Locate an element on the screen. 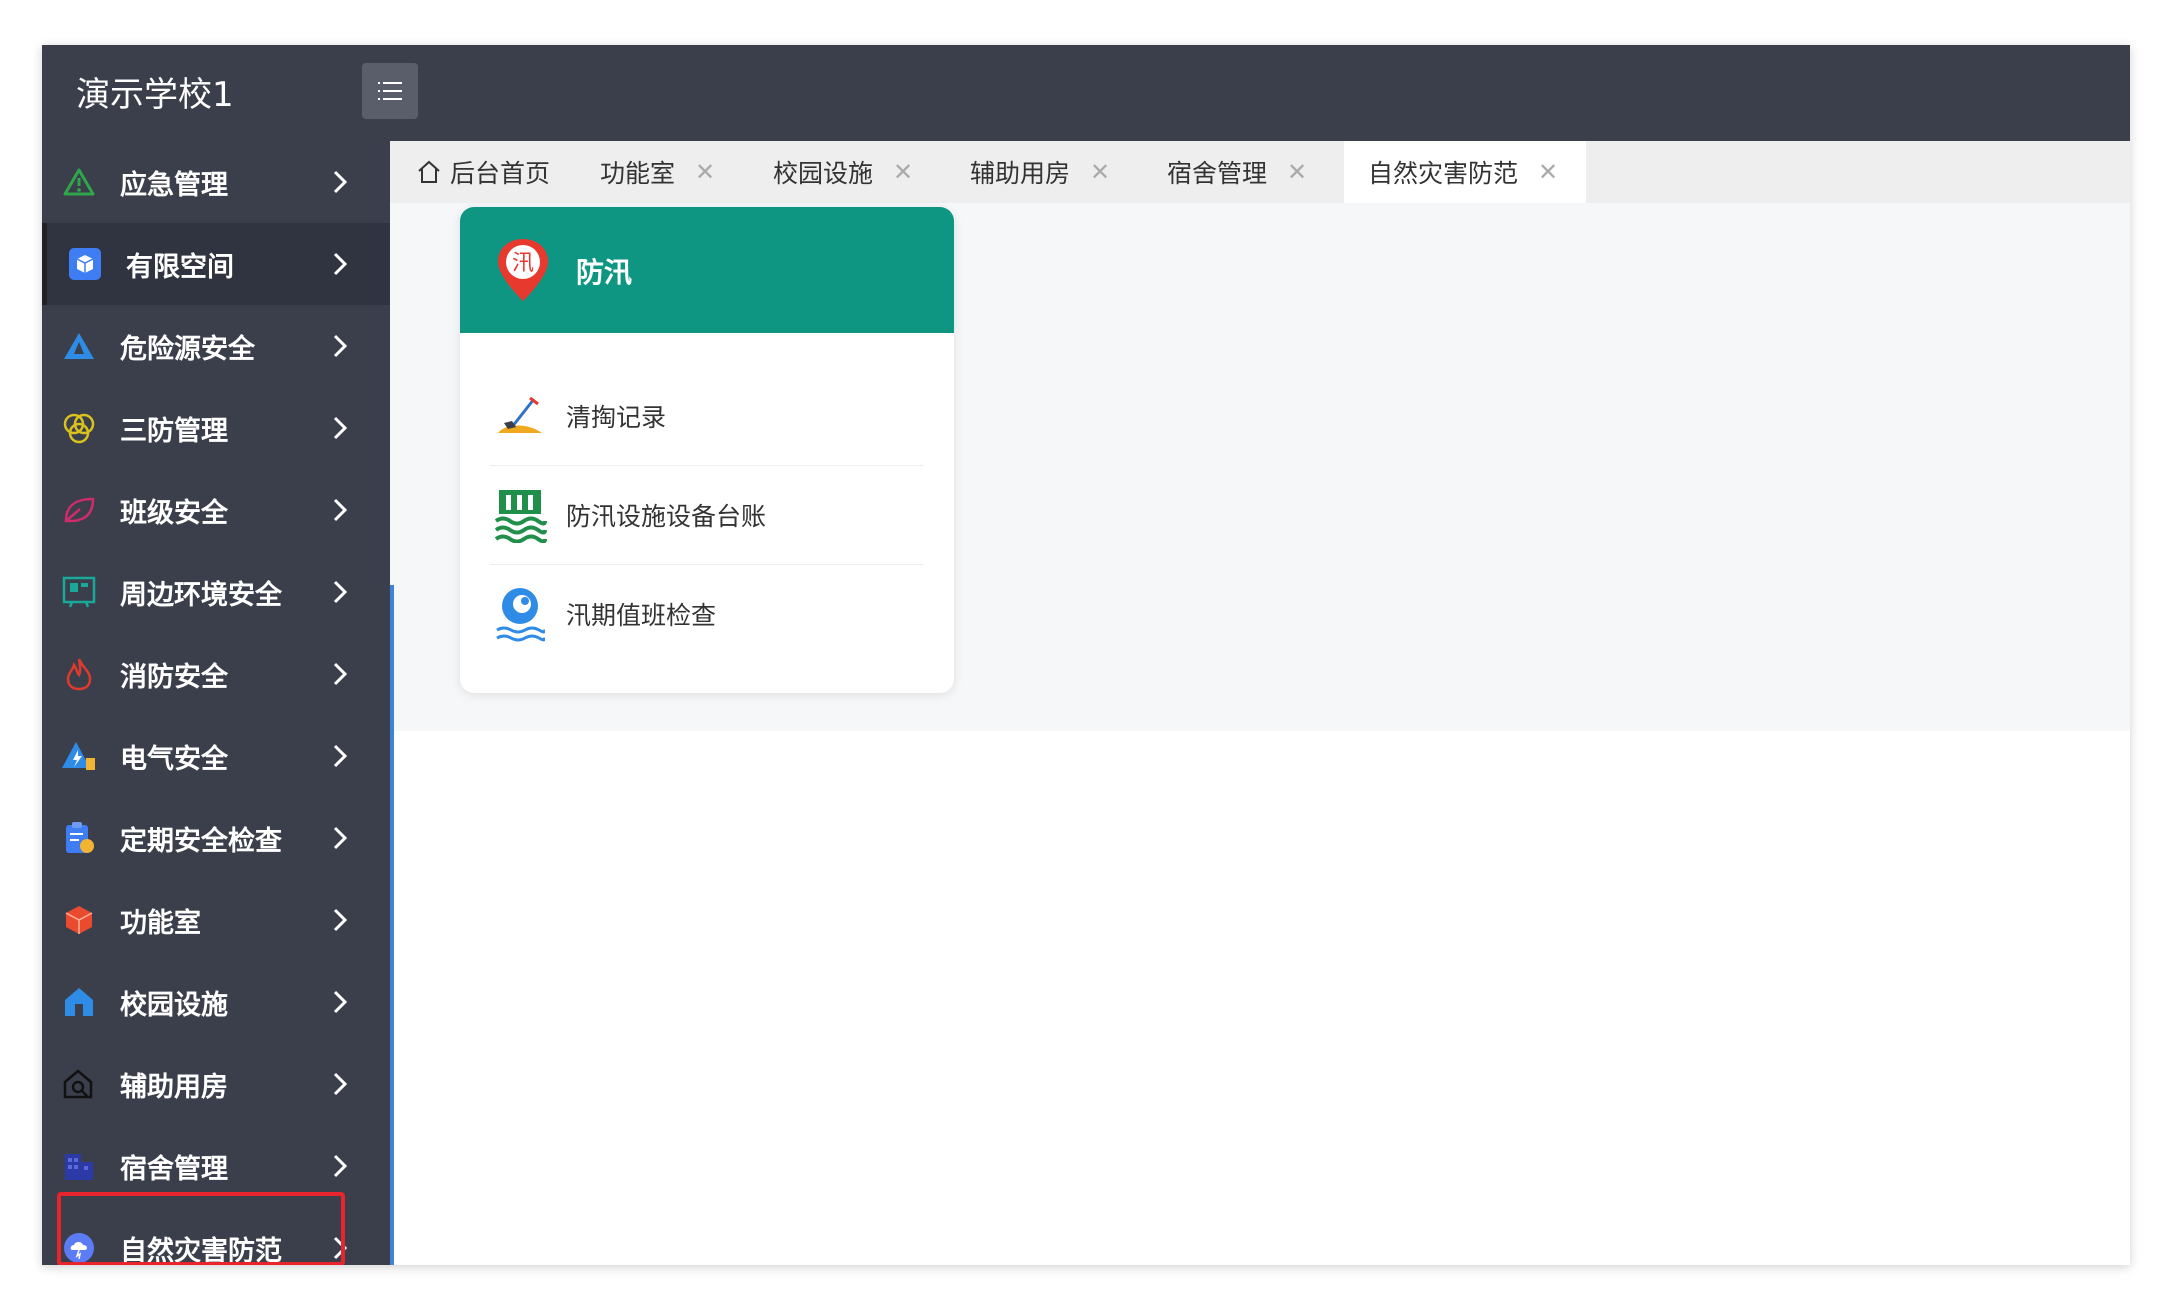 The image size is (2159, 1302). tab-dormitory: 宿舍管理 ✕ is located at coordinates (1237, 172).